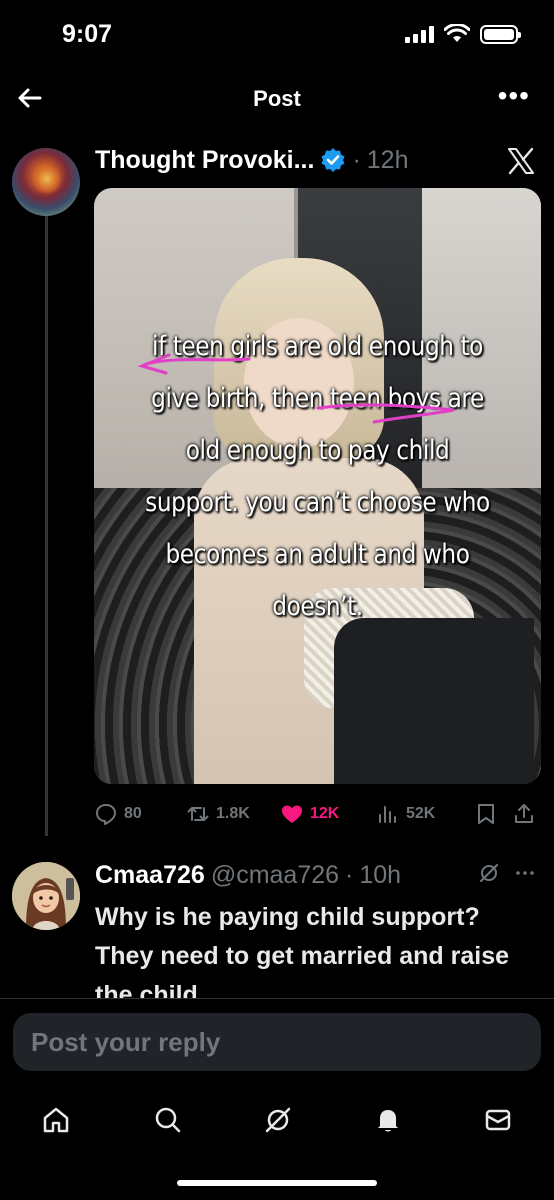  Describe the element at coordinates (333, 160) in the screenshot. I see `verified-badge-icon` at that location.